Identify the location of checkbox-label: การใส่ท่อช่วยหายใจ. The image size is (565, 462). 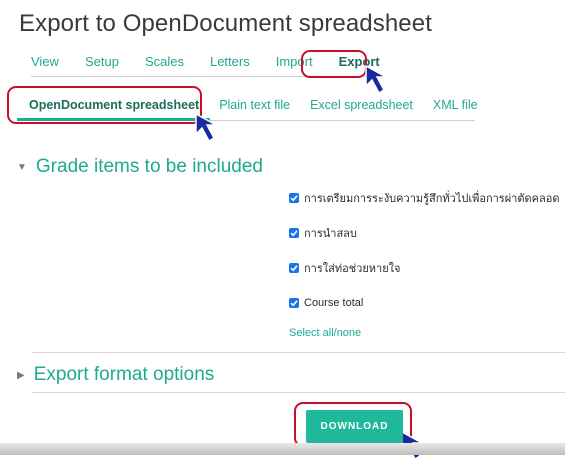
(352, 268).